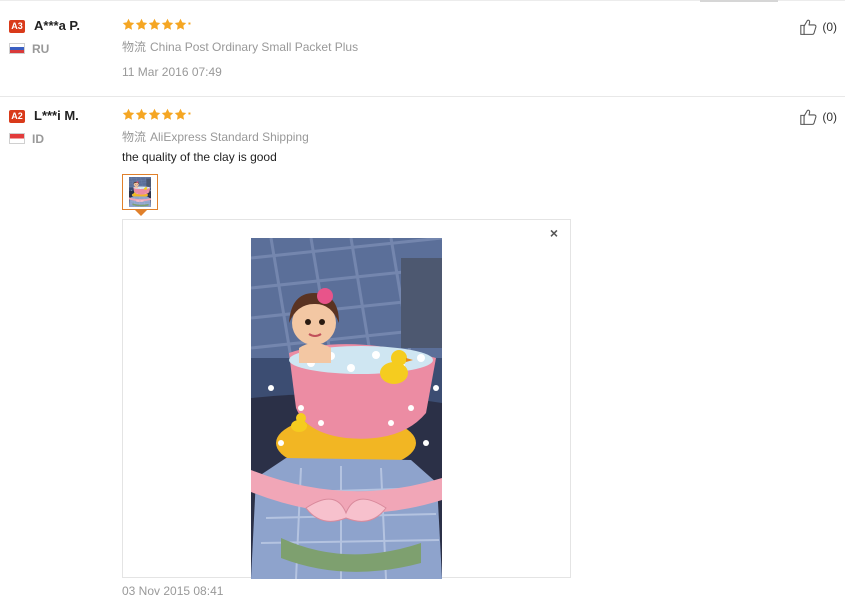 The height and width of the screenshot is (601, 845). I want to click on ru-flag-icon, so click(17, 48).